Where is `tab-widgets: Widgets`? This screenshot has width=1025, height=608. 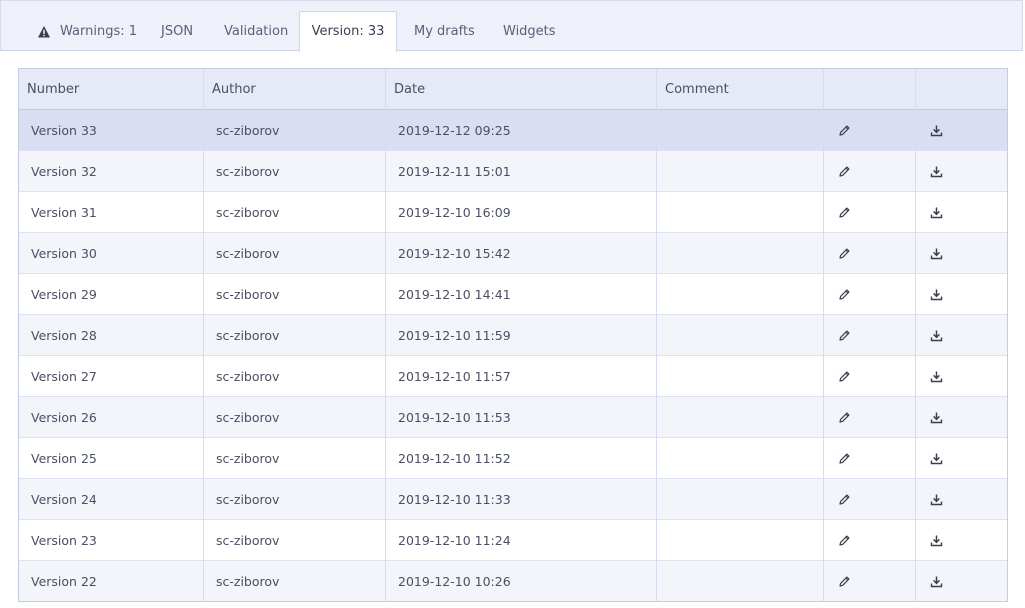
tab-widgets: Widgets is located at coordinates (529, 31).